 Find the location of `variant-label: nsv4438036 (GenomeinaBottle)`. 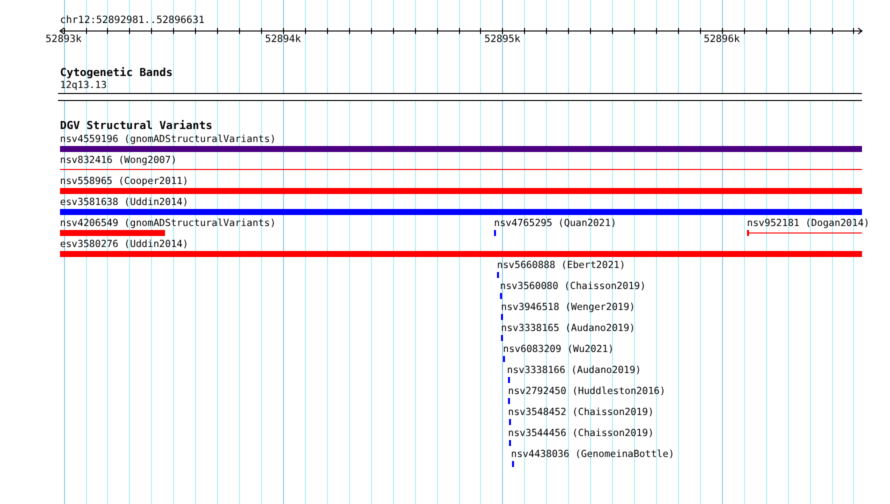

variant-label: nsv4438036 (GenomeinaBottle) is located at coordinates (592, 455).